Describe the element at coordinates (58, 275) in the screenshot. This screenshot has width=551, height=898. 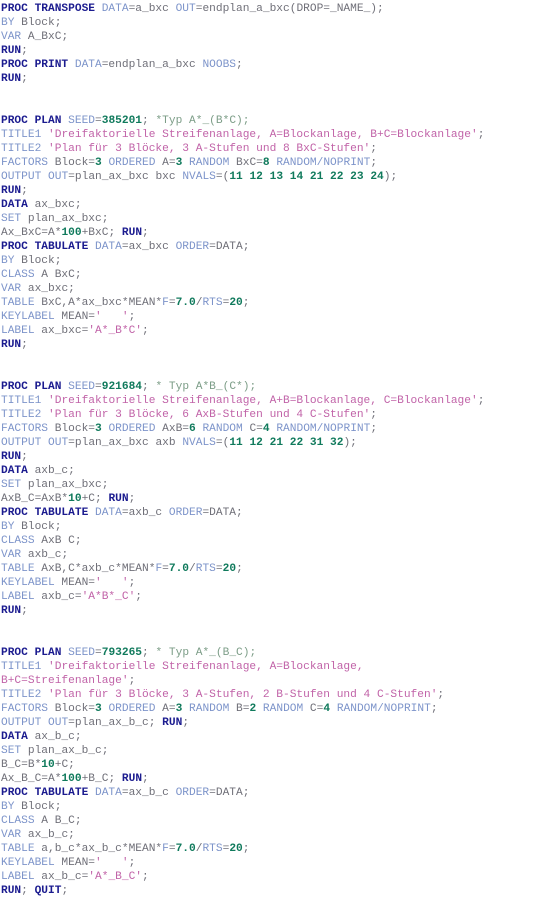
I see `code-token-txt: A BxC;` at that location.